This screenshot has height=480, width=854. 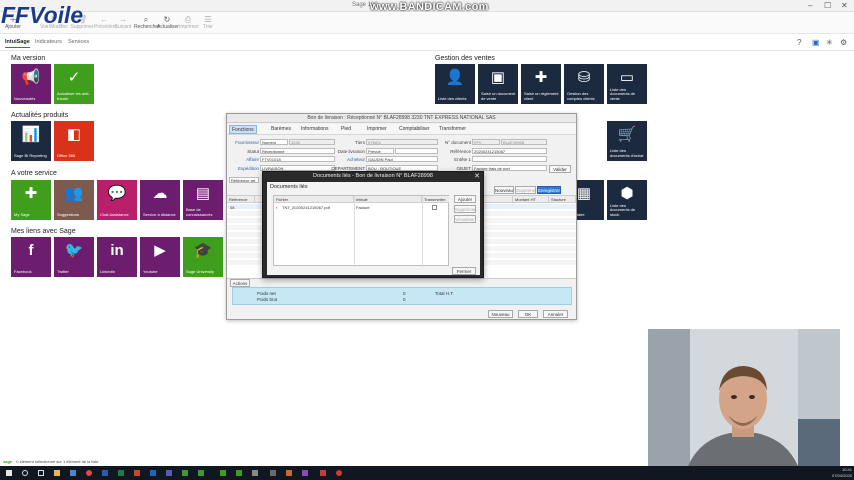 I want to click on tile-knowledge: ▤ Base de connaissances, so click(x=203, y=200).